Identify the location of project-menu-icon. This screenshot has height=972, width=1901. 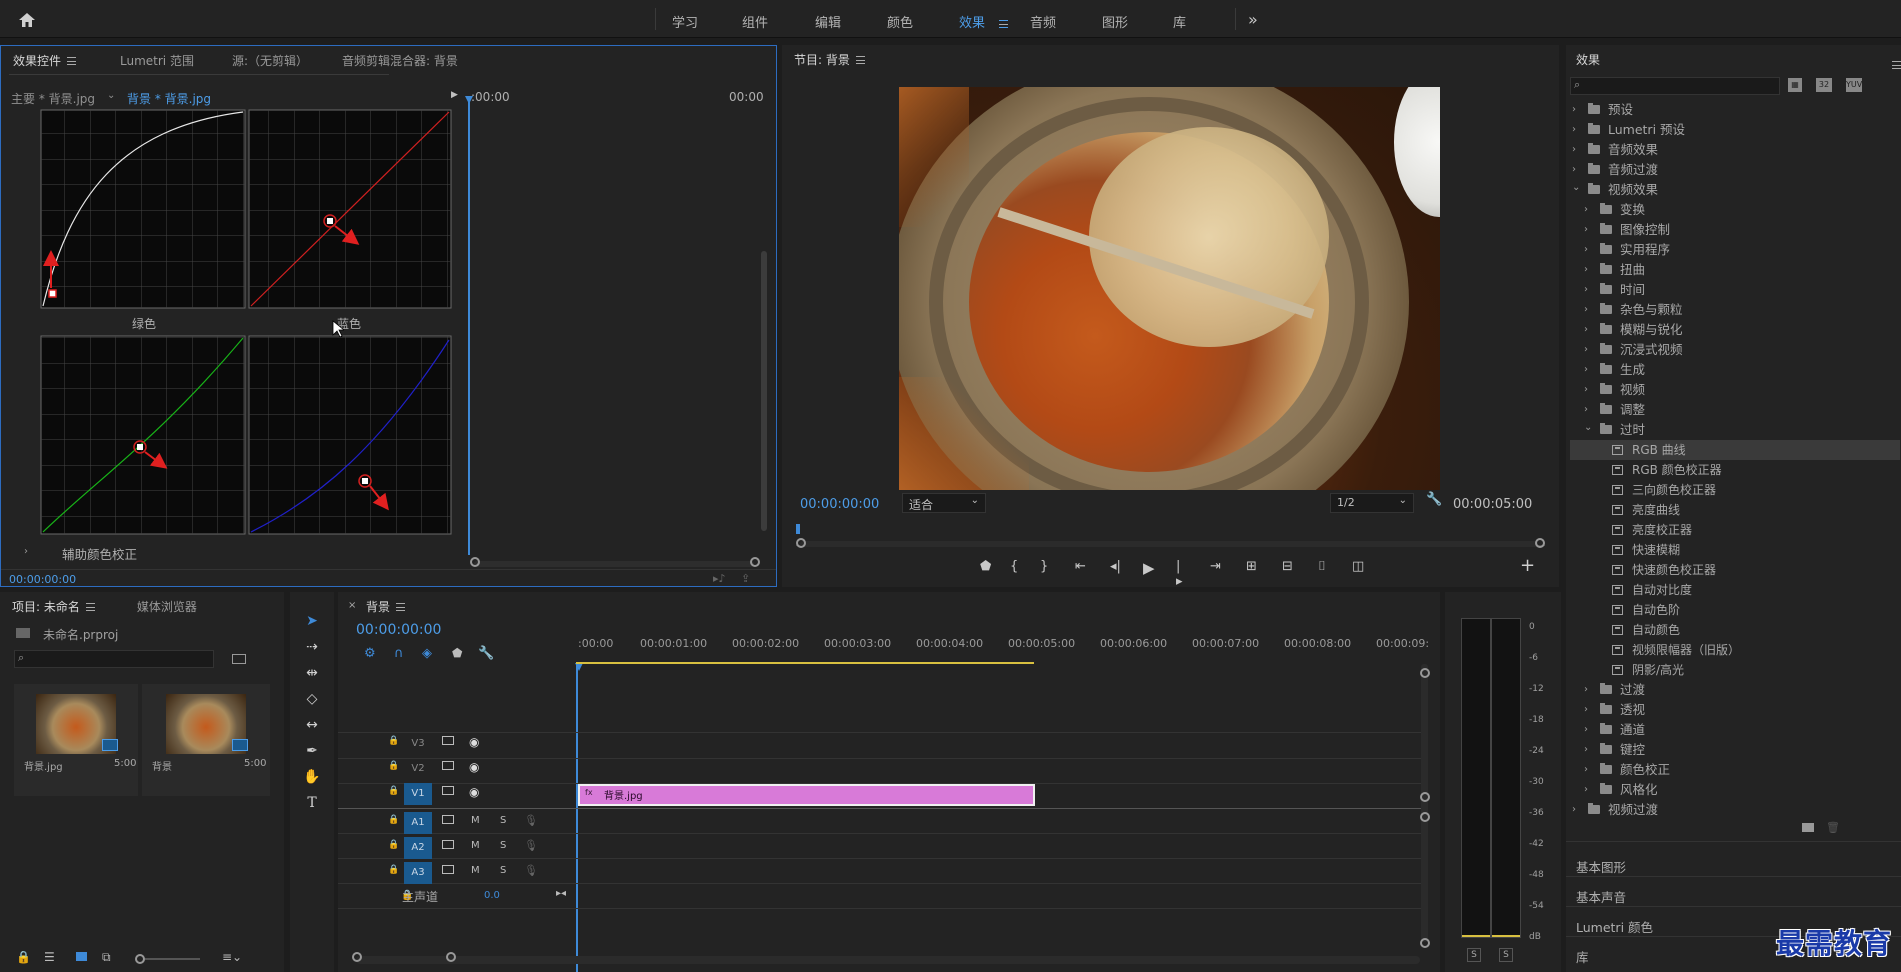
(90, 607).